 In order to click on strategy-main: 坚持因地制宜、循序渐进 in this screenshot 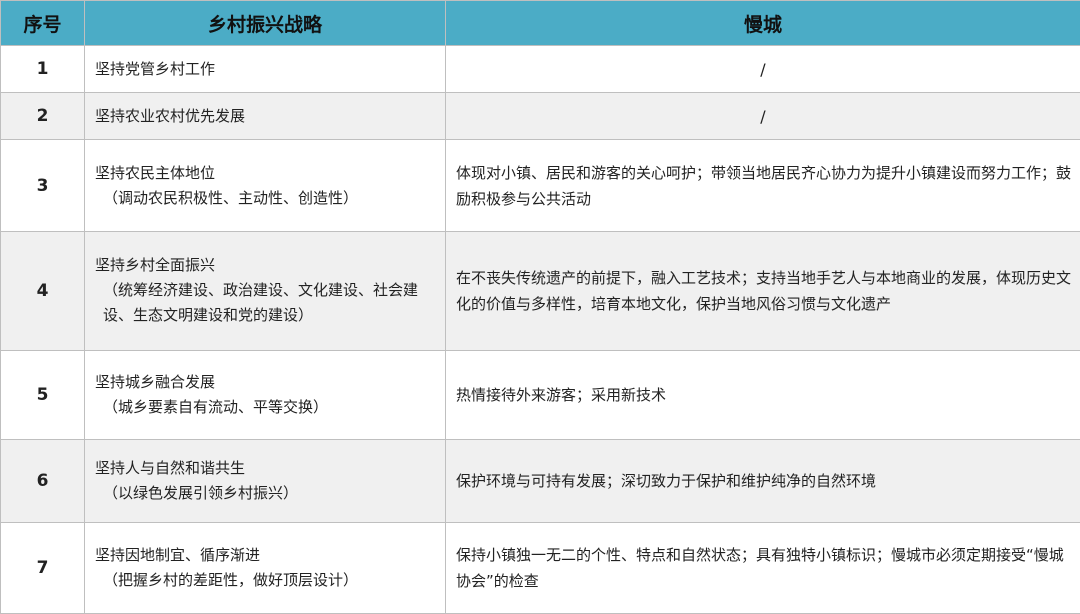, I will do `click(178, 554)`.